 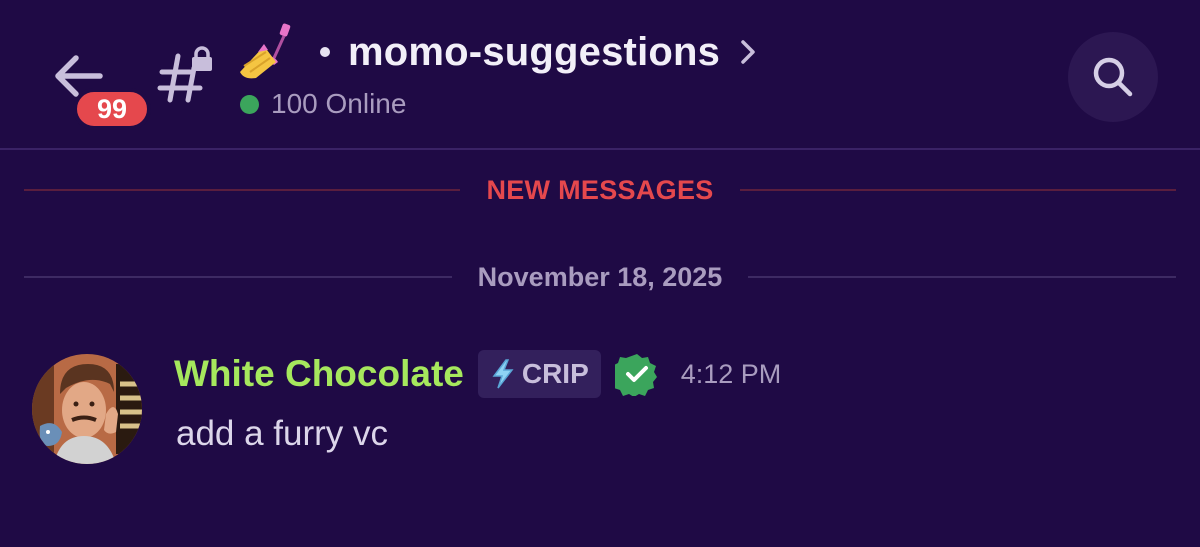 I want to click on avatar, so click(x=87, y=409).